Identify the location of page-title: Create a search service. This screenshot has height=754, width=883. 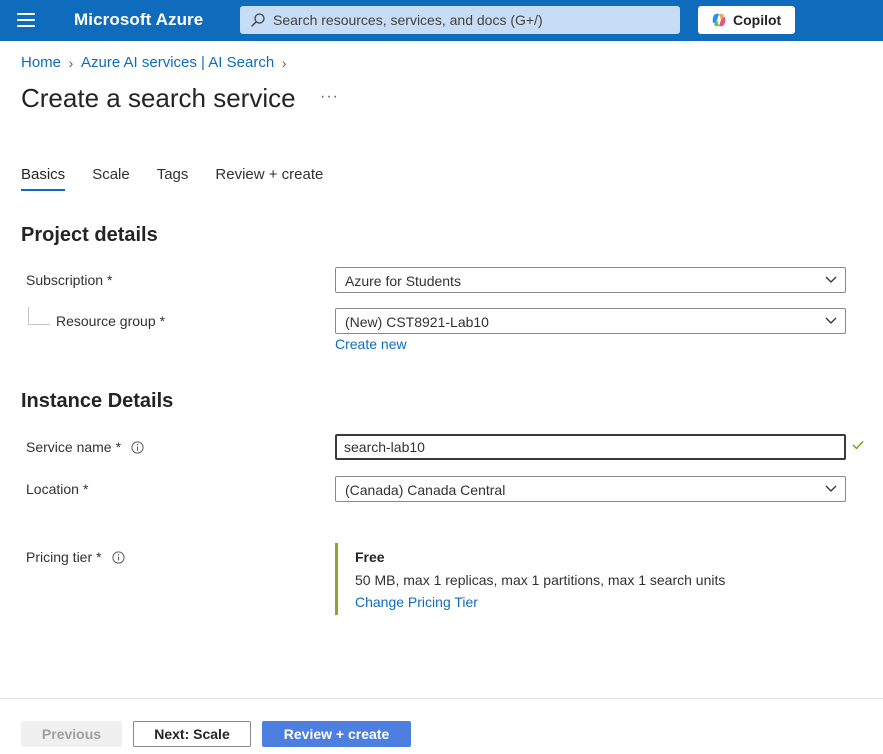
(158, 98).